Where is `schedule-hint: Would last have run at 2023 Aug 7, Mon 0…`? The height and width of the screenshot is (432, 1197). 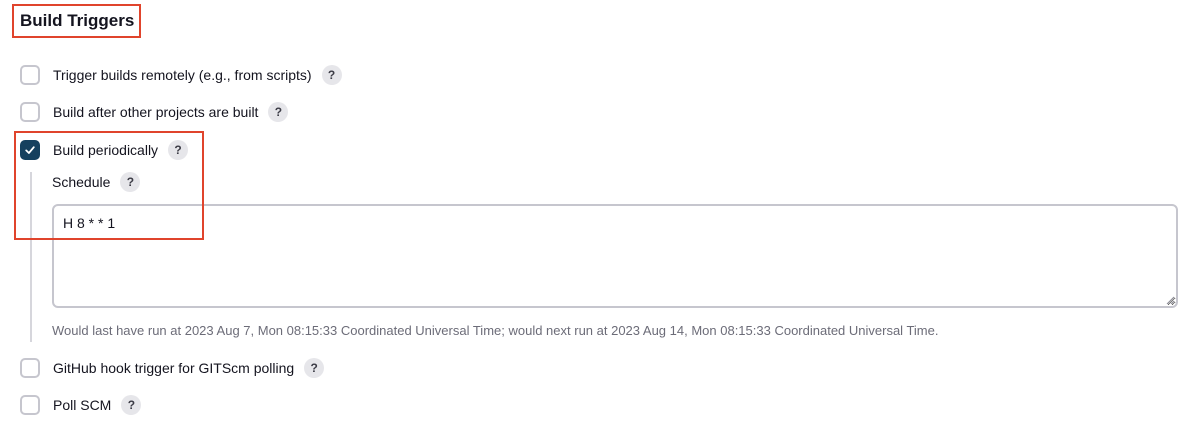 schedule-hint: Would last have run at 2023 Aug 7, Mon 0… is located at coordinates (495, 330).